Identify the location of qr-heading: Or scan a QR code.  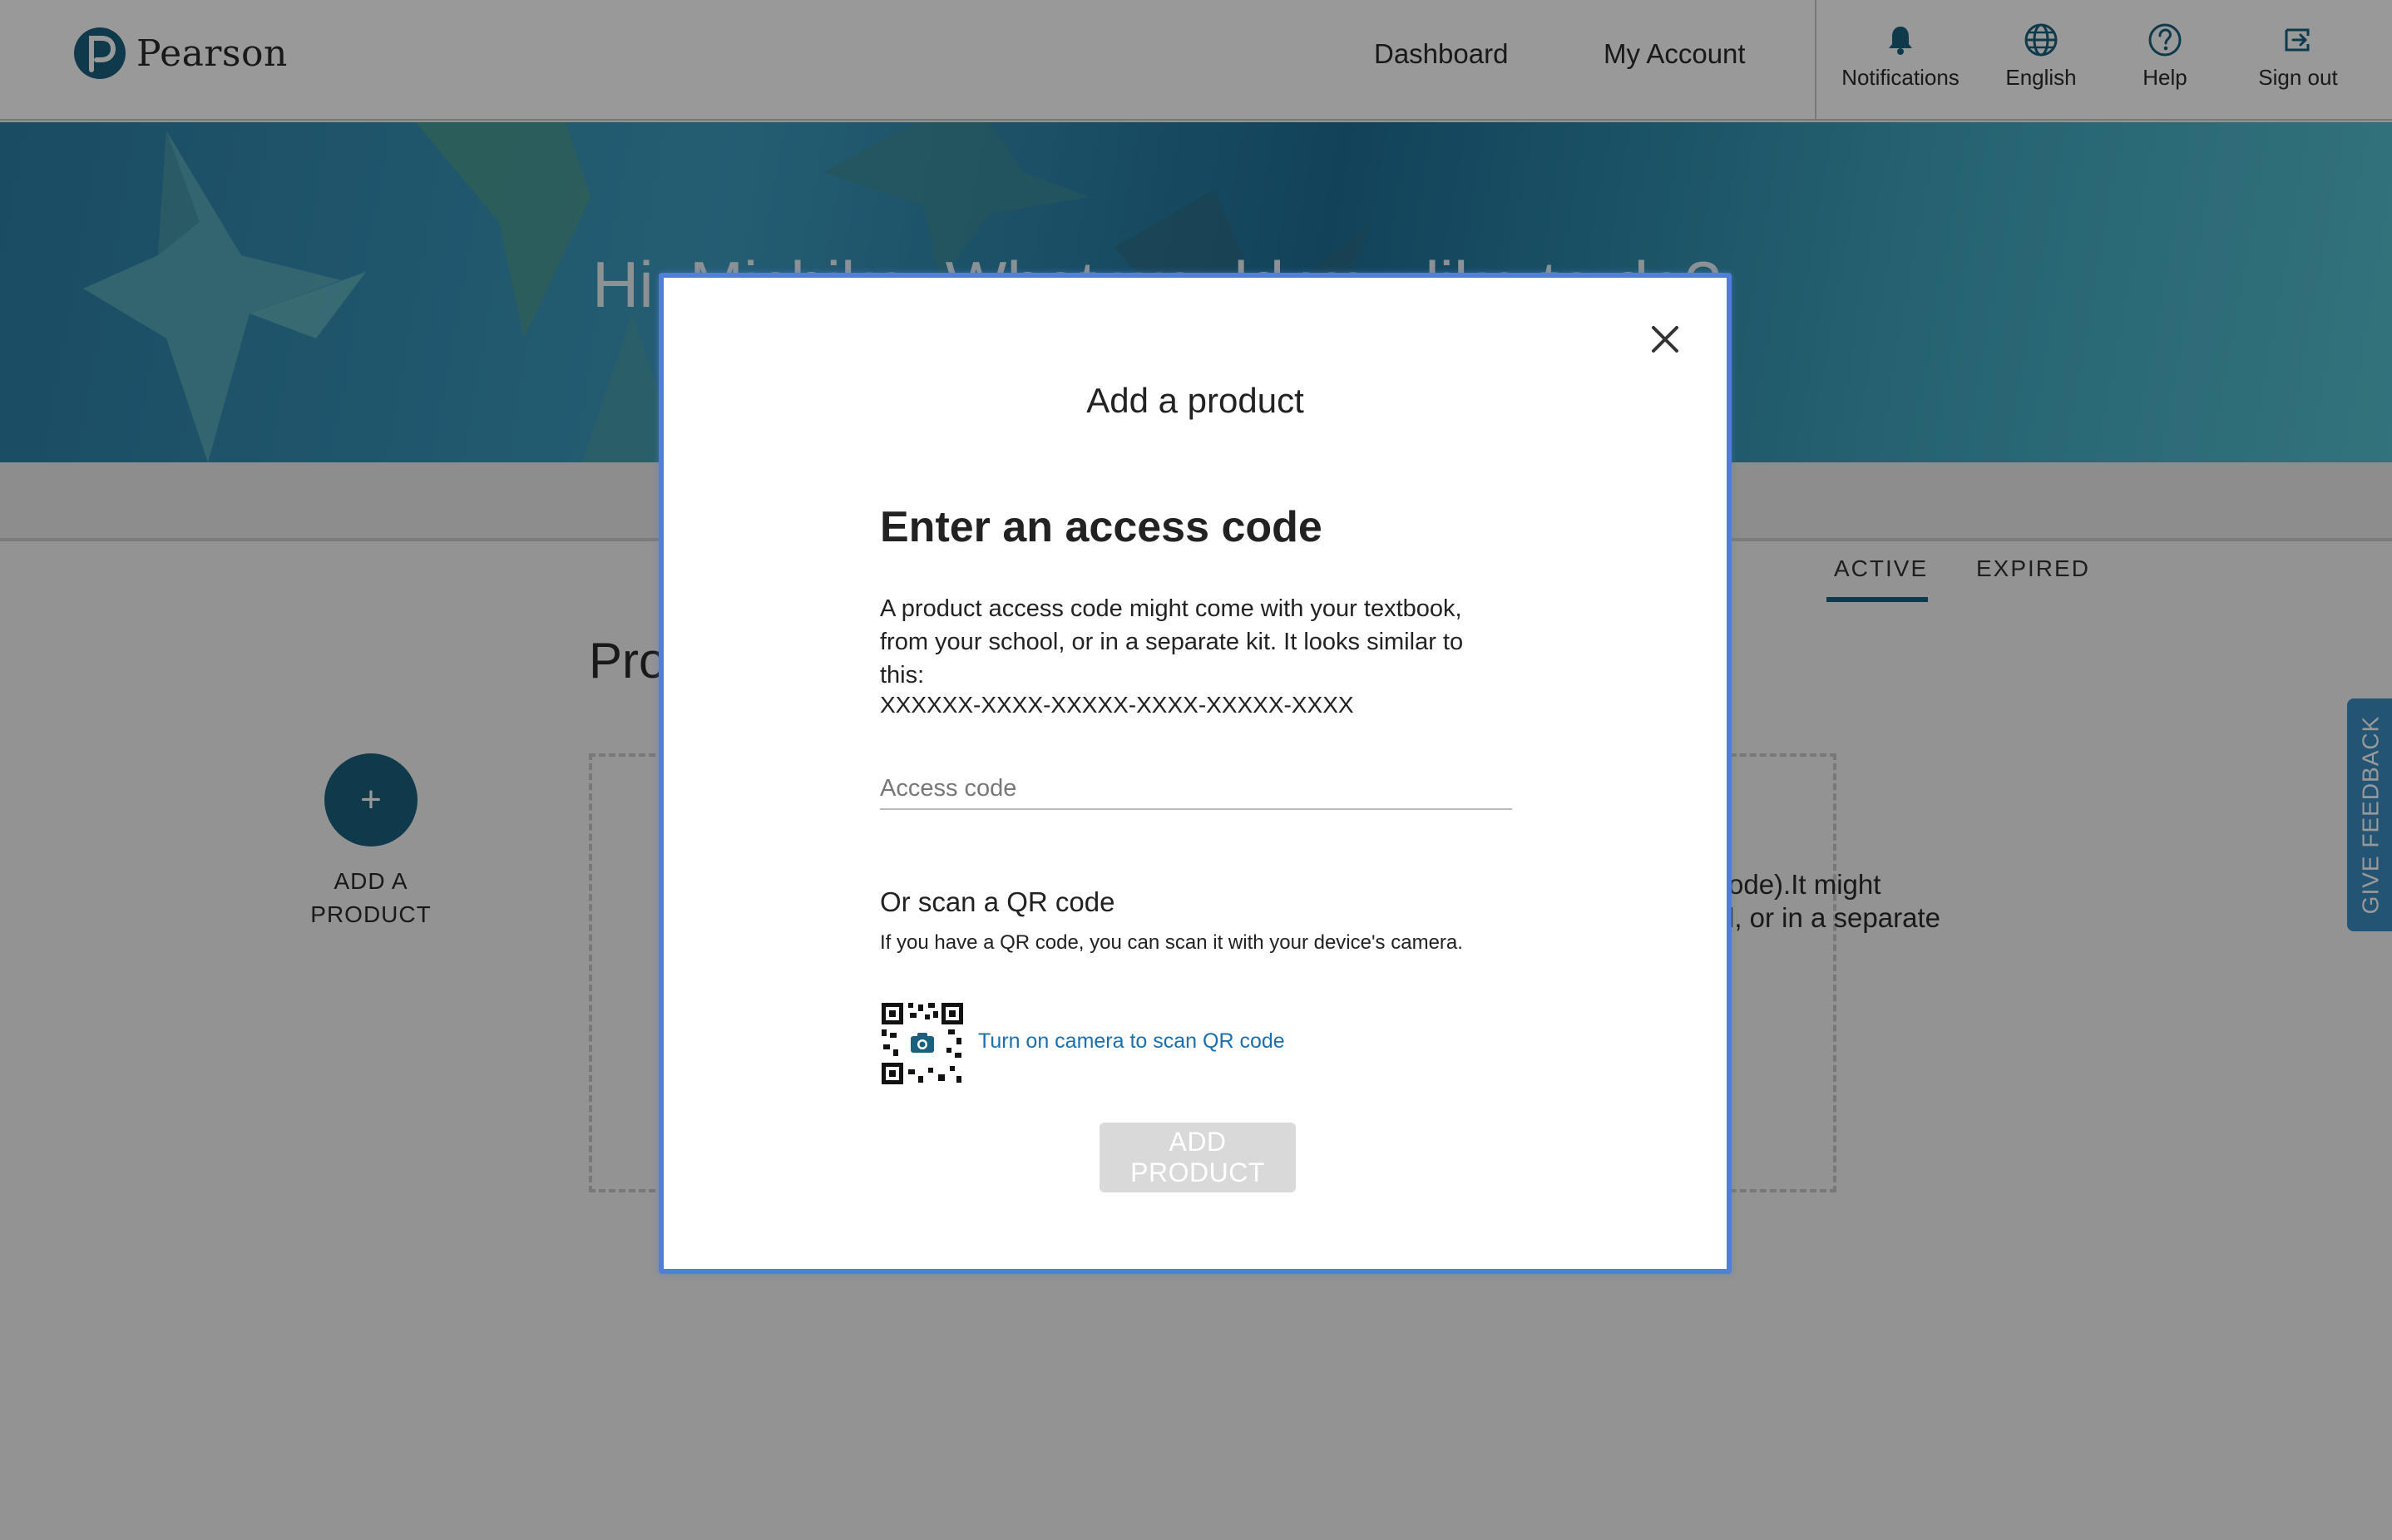
(997, 902).